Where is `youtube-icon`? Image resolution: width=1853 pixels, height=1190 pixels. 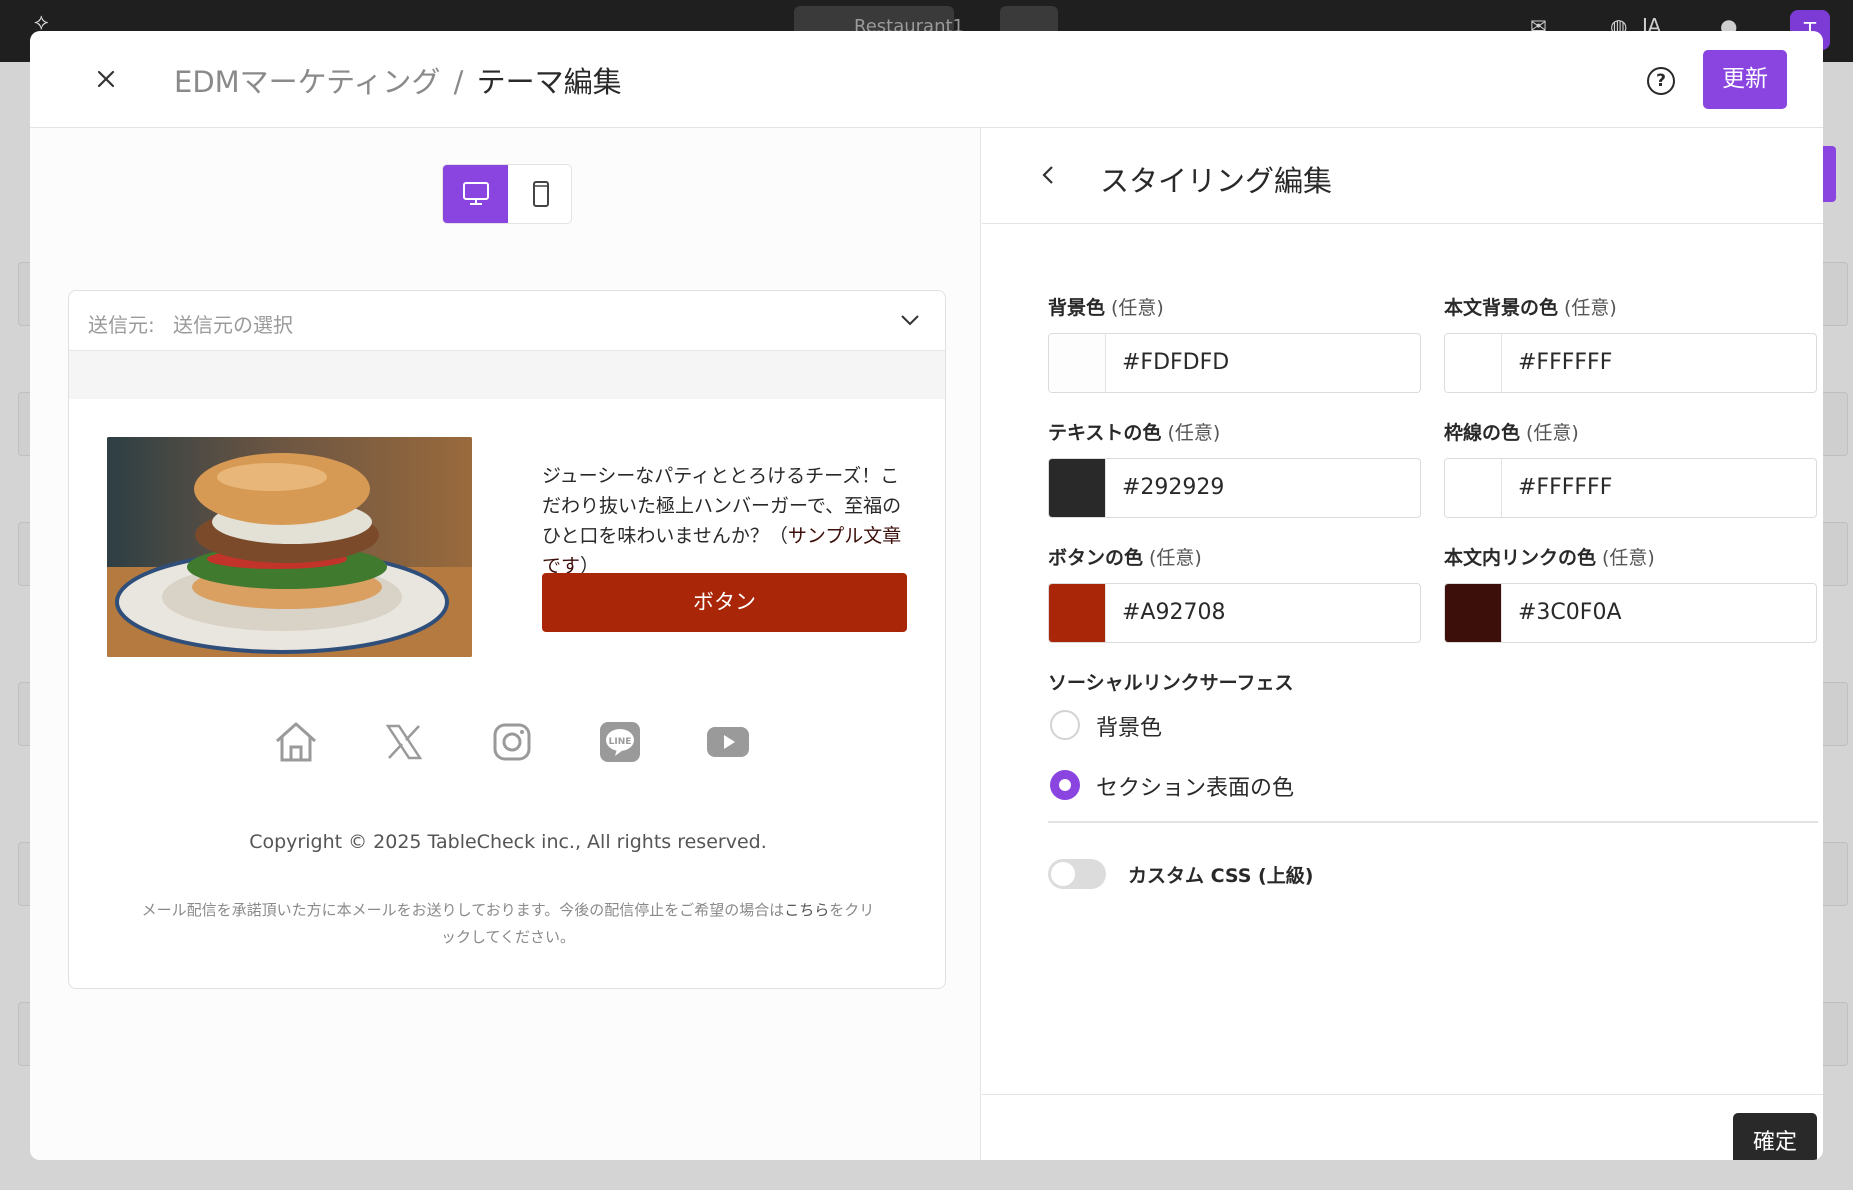
youtube-icon is located at coordinates (728, 742).